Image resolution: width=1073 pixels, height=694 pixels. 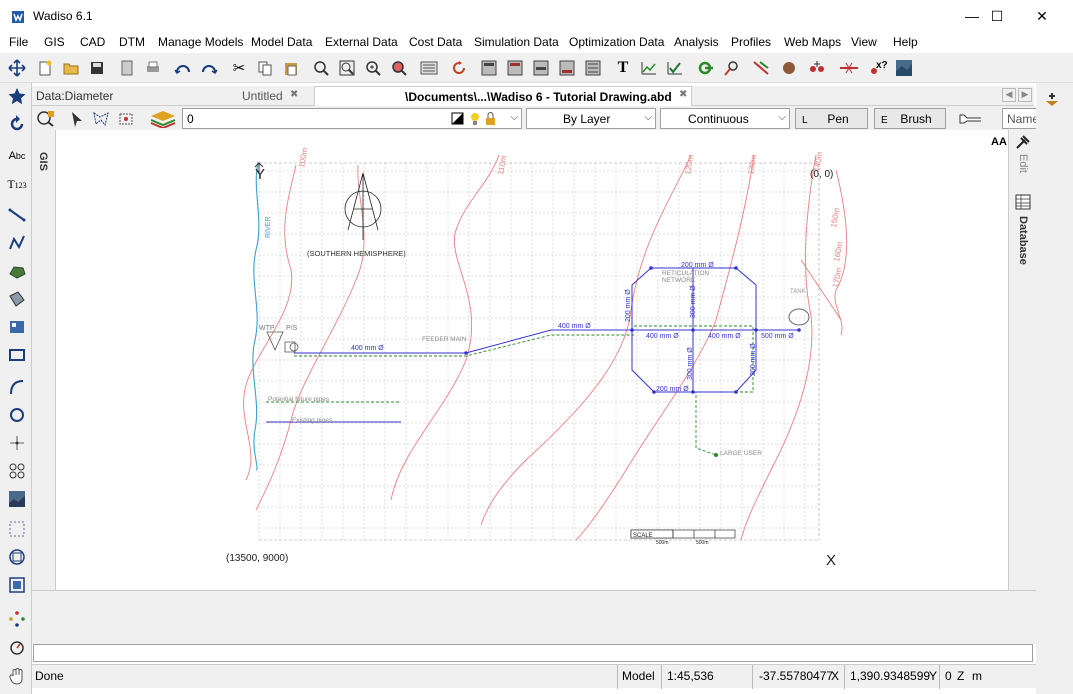 I want to click on point-tool-icon, so click(x=17, y=443).